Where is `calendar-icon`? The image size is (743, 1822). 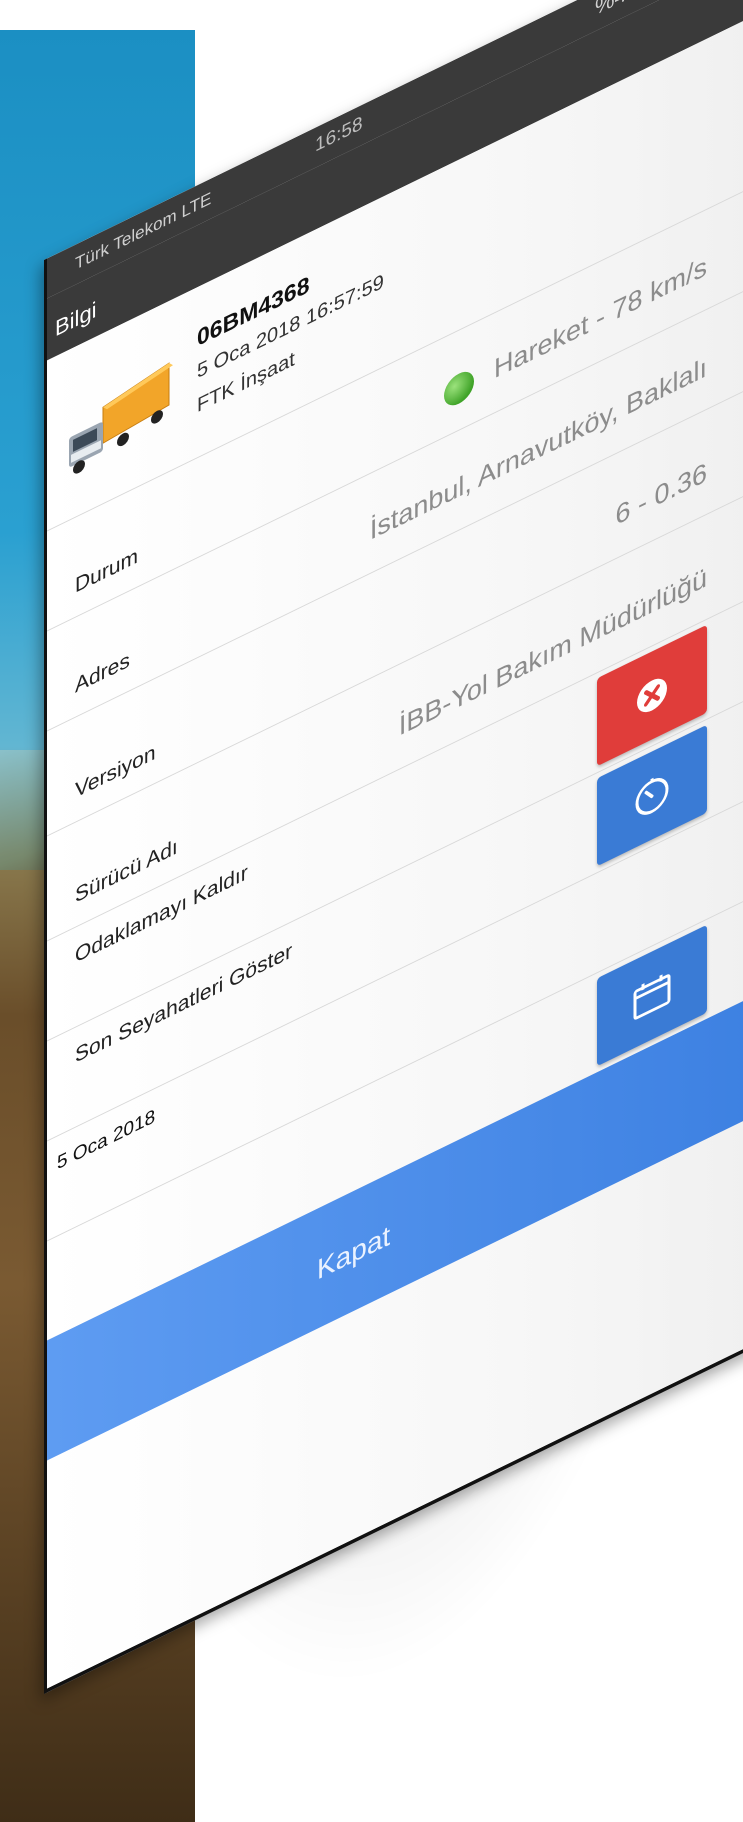 calendar-icon is located at coordinates (652, 997).